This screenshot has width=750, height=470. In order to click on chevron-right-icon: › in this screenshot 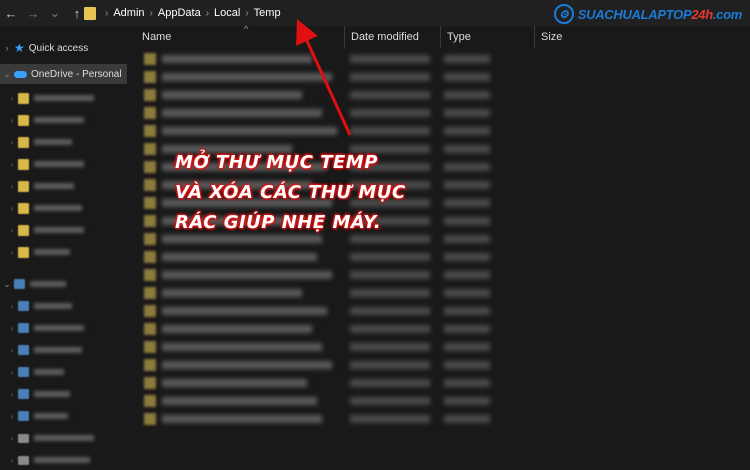, I will do `click(12, 460)`.